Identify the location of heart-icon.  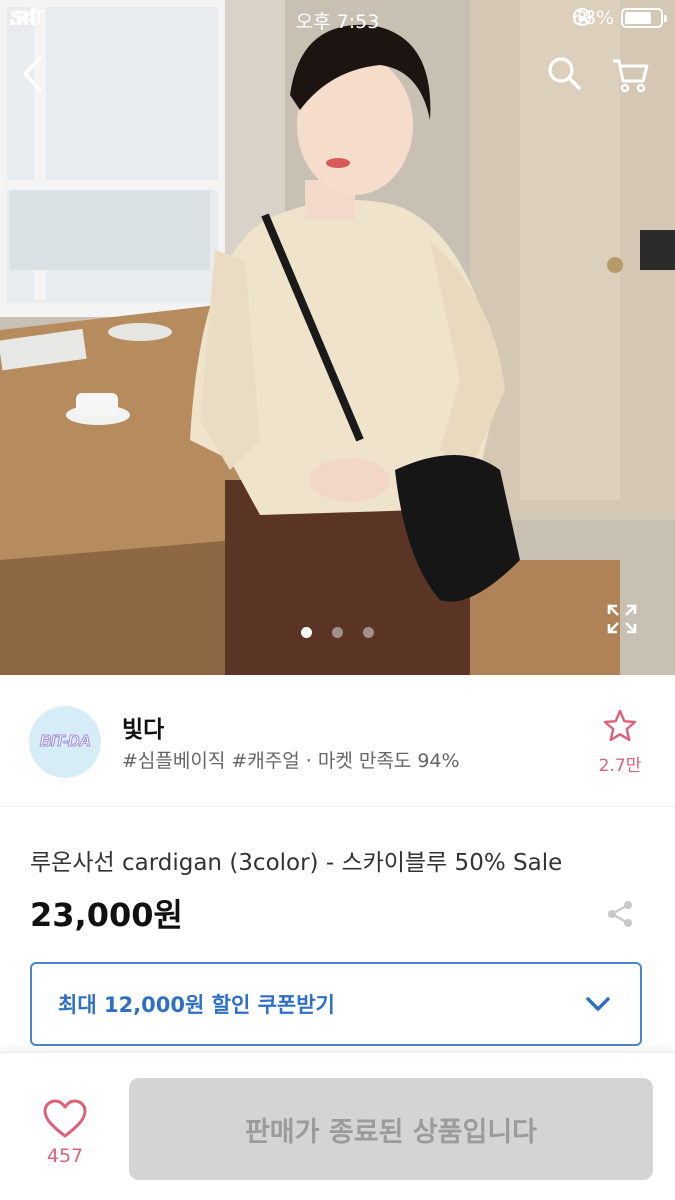
(65, 1118).